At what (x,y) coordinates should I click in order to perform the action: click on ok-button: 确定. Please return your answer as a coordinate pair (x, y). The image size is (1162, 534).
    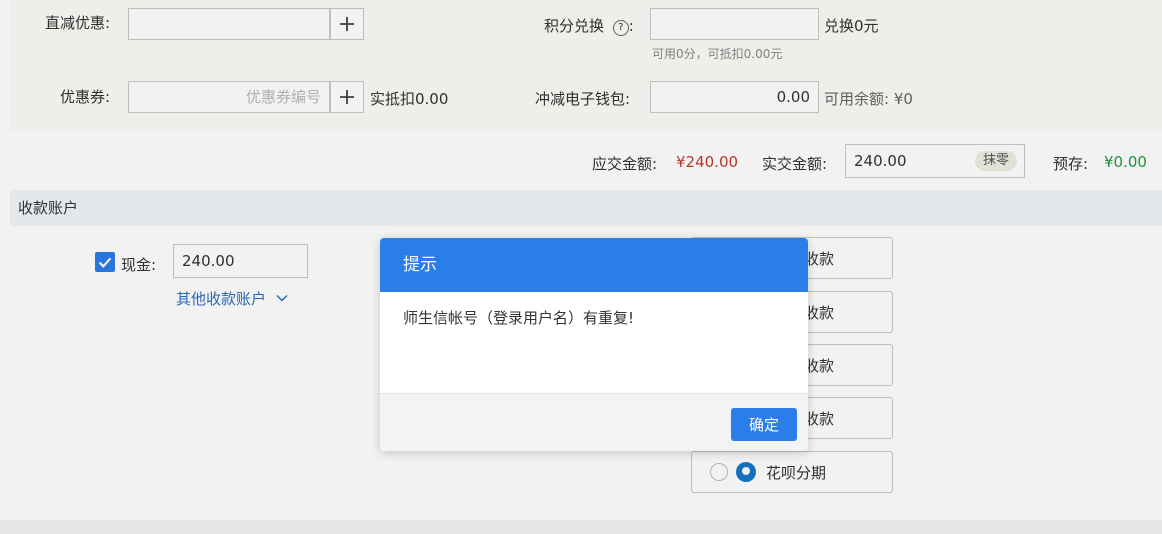
    Looking at the image, I should click on (764, 424).